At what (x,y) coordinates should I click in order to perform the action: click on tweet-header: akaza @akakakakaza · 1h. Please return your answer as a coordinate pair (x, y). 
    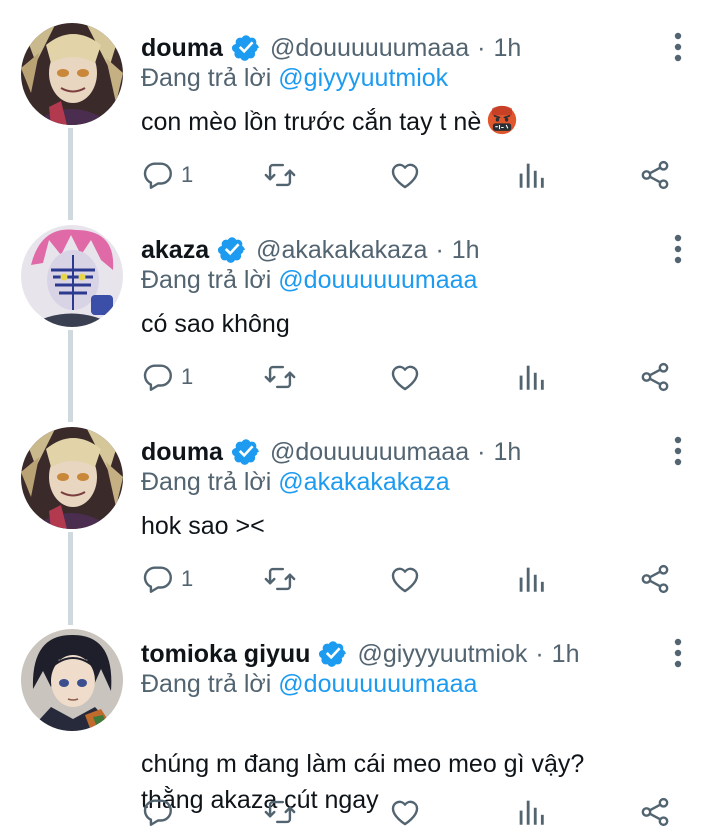
    Looking at the image, I should click on (310, 250).